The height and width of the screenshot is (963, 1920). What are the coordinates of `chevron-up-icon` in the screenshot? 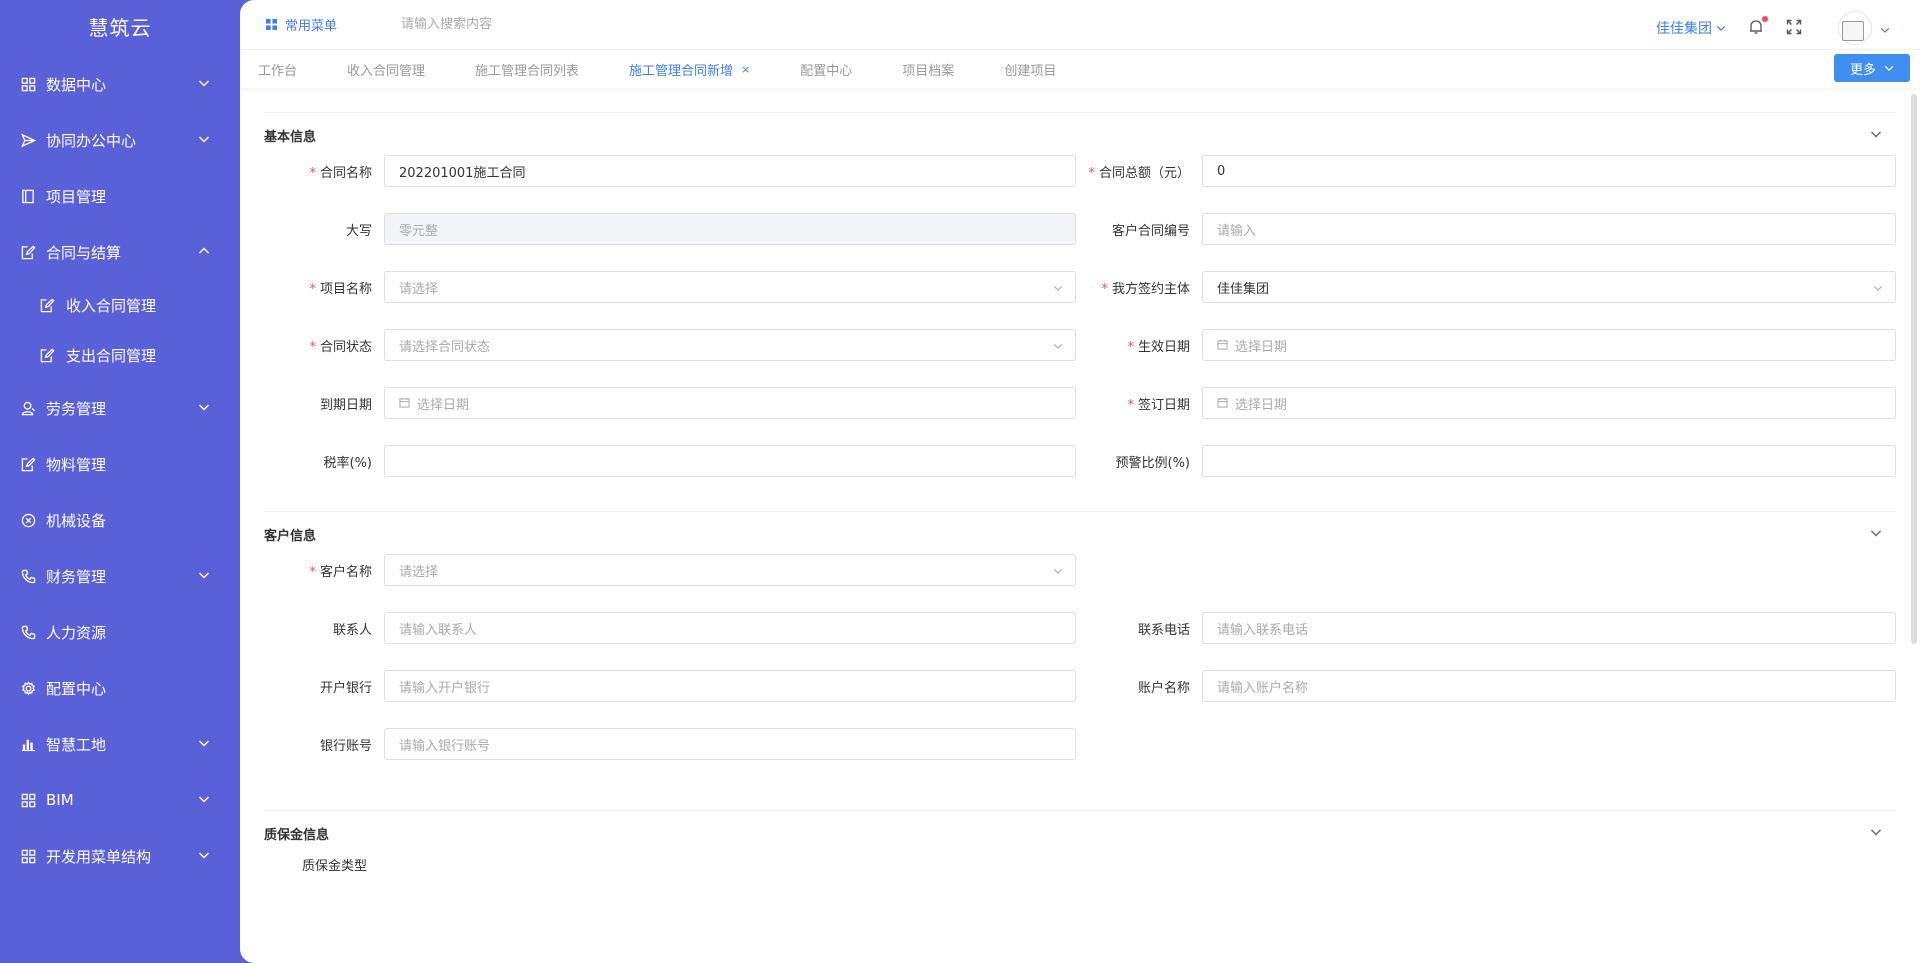 It's located at (204, 252).